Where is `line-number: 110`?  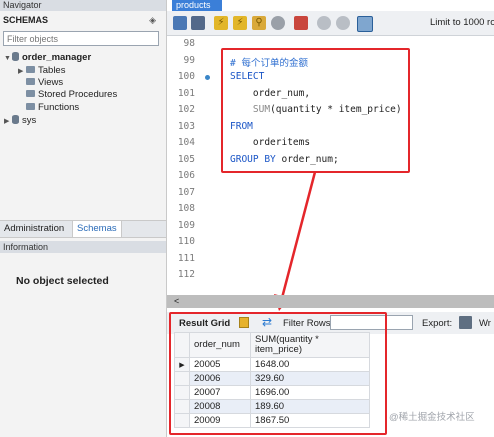
line-number: 110 is located at coordinates (186, 241).